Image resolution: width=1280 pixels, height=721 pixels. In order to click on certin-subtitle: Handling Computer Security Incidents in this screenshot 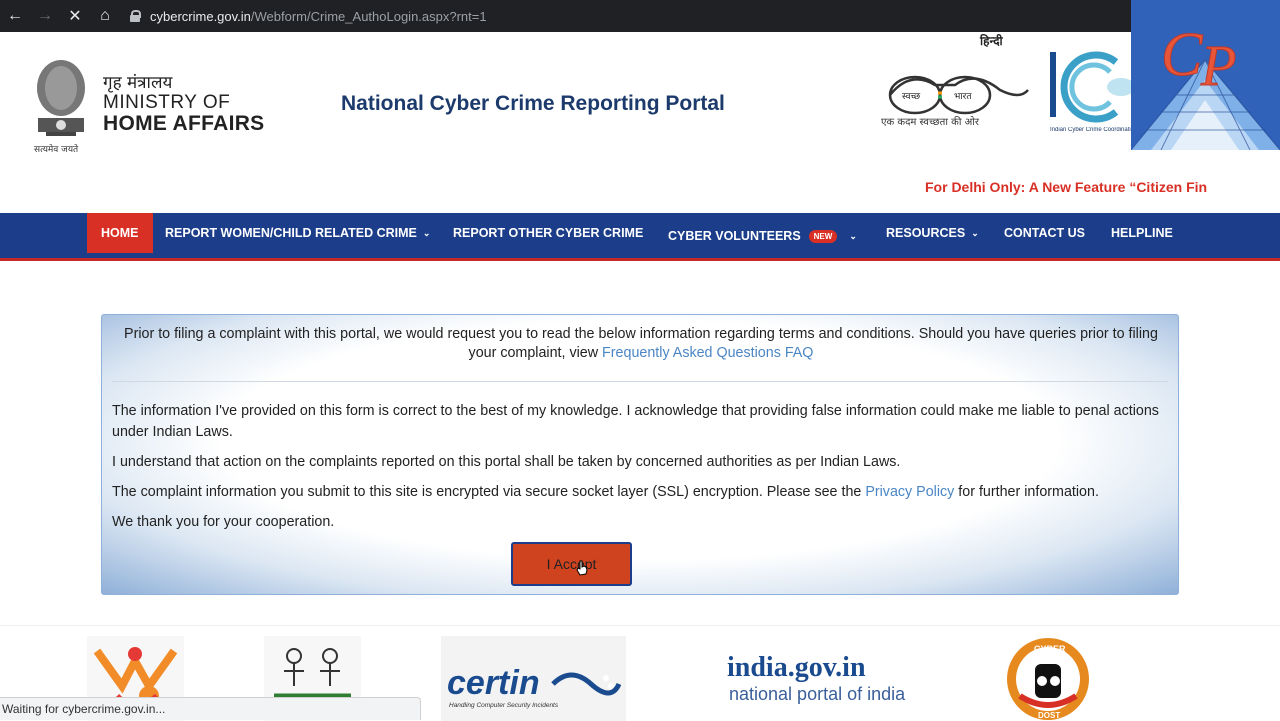, I will do `click(504, 705)`.